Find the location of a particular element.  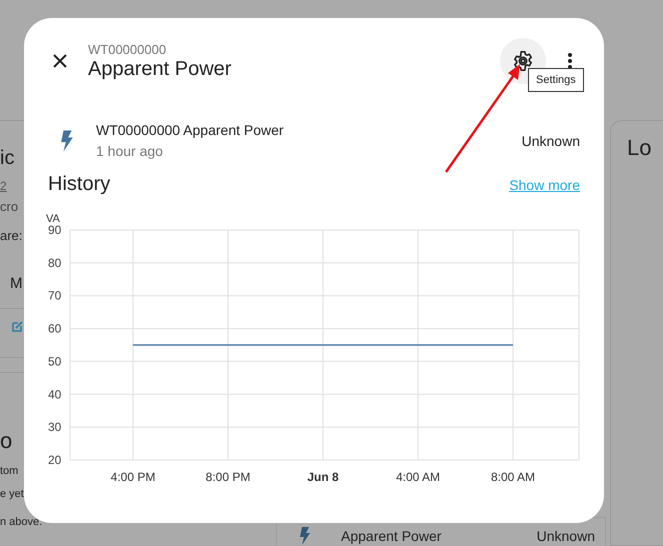

history-heading: History is located at coordinates (79, 184).